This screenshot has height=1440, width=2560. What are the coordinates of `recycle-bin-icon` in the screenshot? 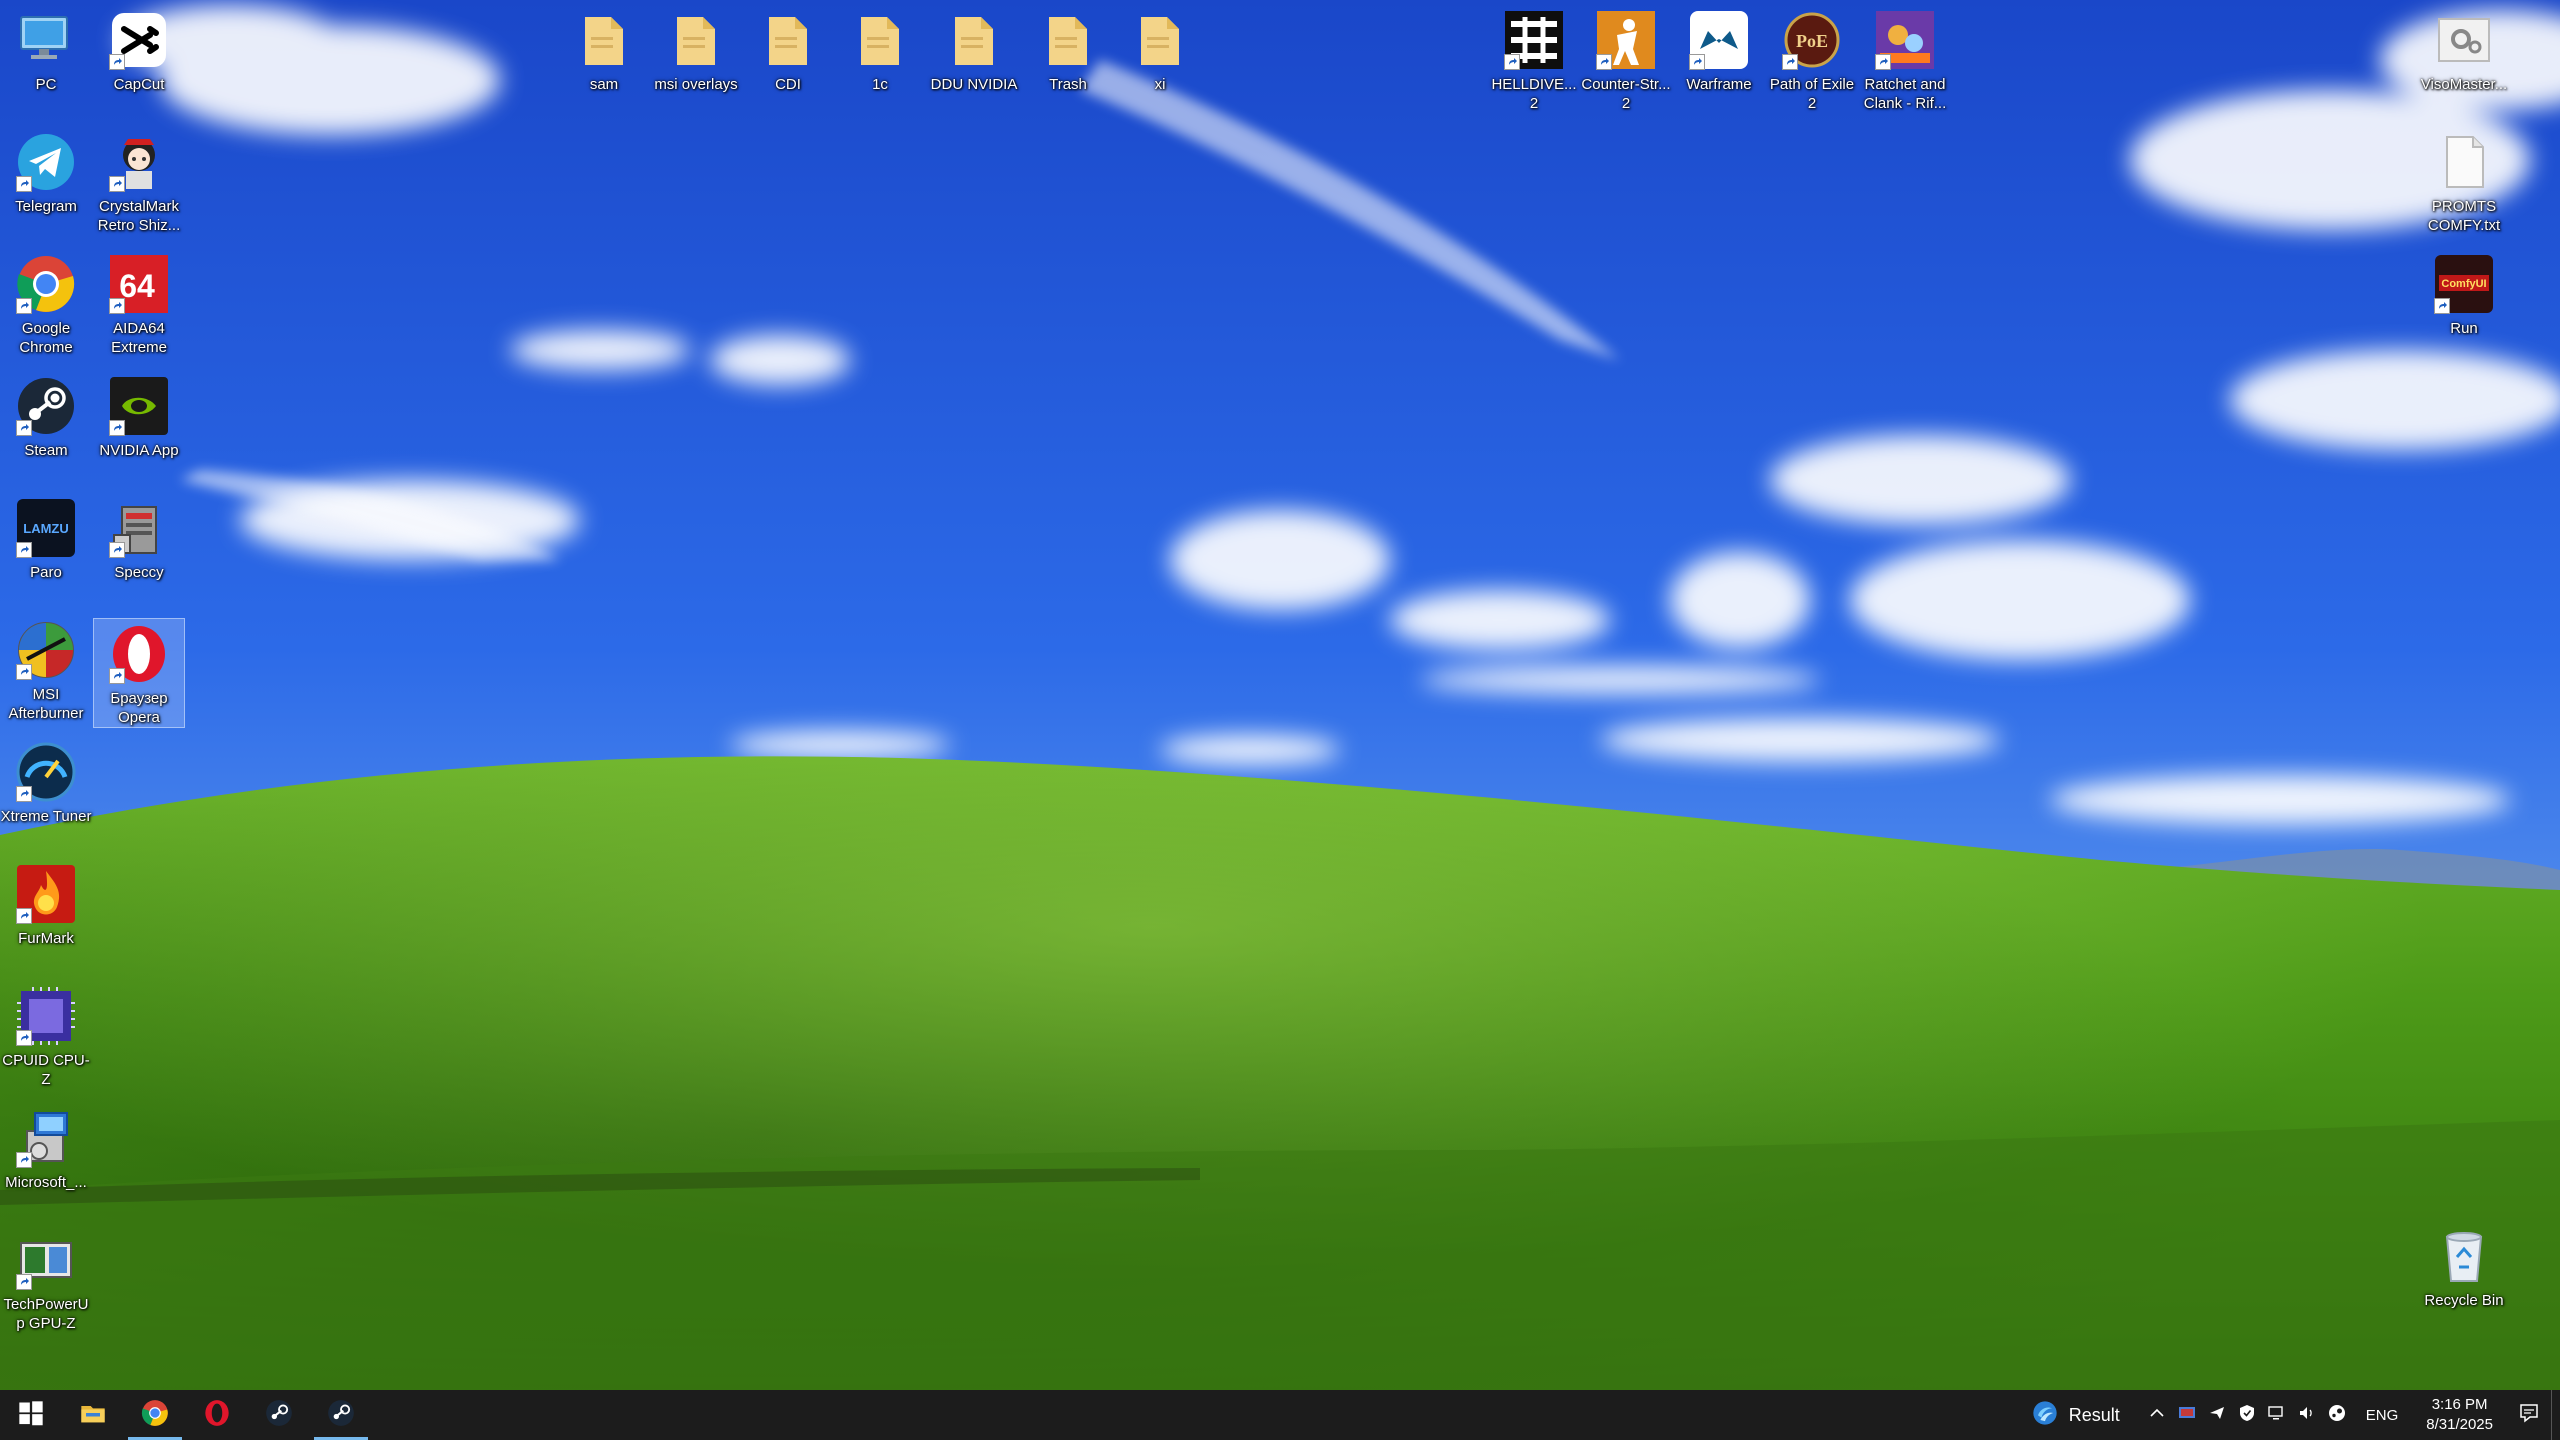 It's located at (2464, 1256).